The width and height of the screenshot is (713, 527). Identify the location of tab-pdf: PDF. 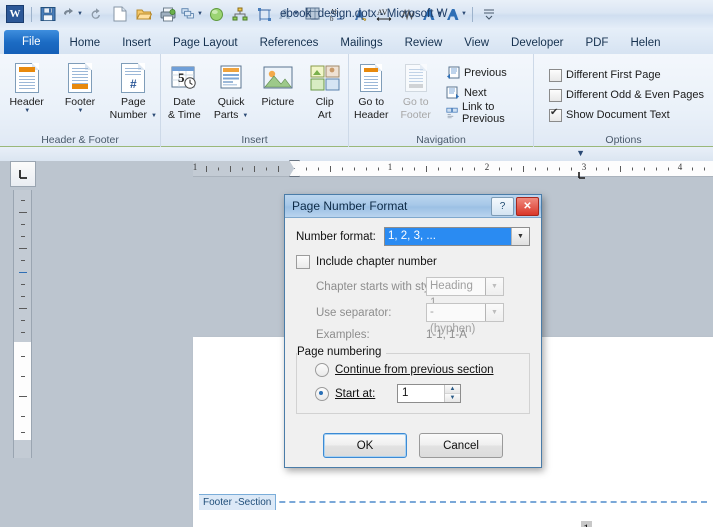
(596, 43).